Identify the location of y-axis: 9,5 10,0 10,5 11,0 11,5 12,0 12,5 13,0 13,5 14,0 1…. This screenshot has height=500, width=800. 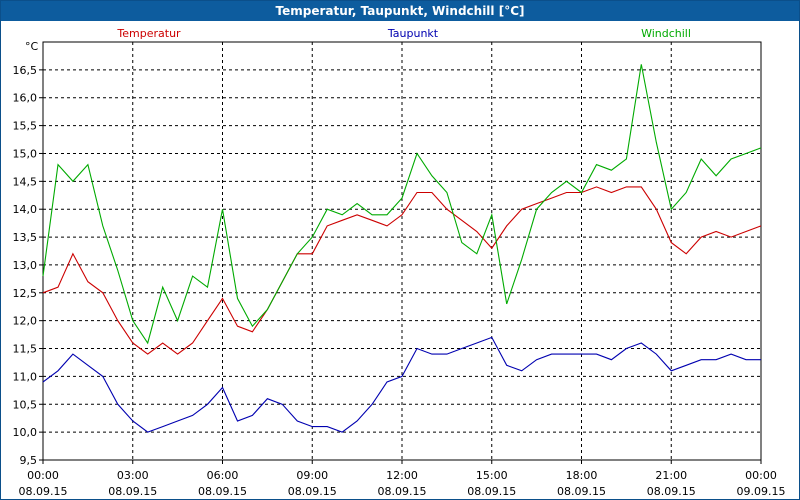
(28, 265).